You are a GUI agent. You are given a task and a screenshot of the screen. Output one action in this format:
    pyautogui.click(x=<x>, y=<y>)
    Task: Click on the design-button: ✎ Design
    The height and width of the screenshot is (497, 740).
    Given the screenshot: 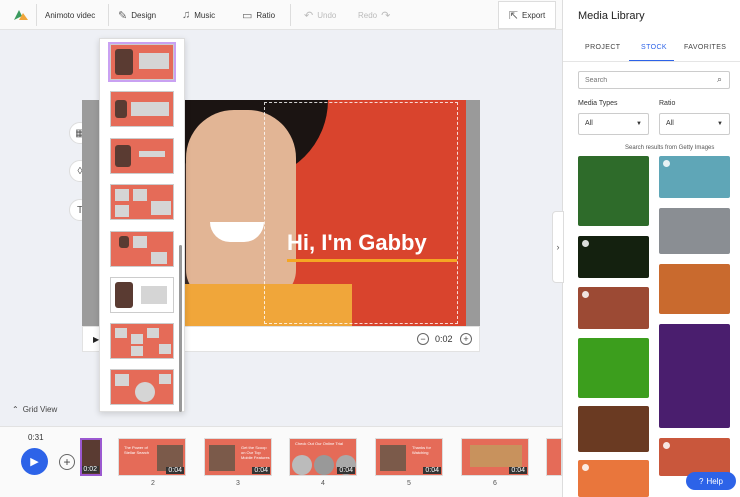 What is the action you would take?
    pyautogui.click(x=137, y=15)
    